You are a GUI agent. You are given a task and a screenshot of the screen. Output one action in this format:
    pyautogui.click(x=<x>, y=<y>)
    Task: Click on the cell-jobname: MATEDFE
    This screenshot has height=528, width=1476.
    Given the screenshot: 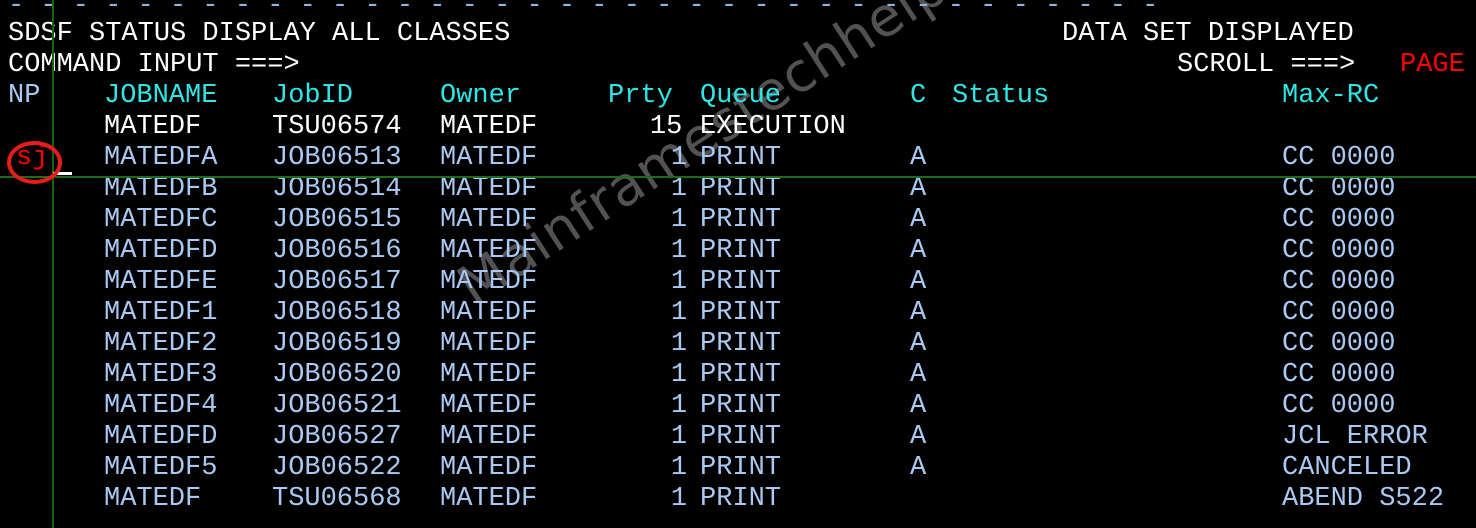 What is the action you would take?
    pyautogui.click(x=160, y=282)
    